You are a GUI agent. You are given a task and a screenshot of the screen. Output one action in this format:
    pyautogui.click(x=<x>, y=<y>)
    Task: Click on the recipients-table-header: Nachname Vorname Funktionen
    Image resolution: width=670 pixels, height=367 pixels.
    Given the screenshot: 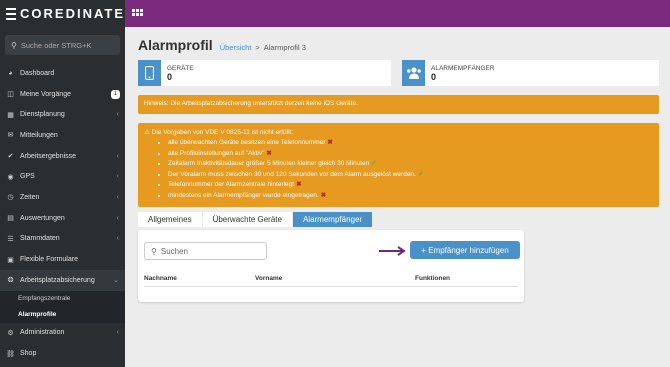 What is the action you would take?
    pyautogui.click(x=331, y=280)
    